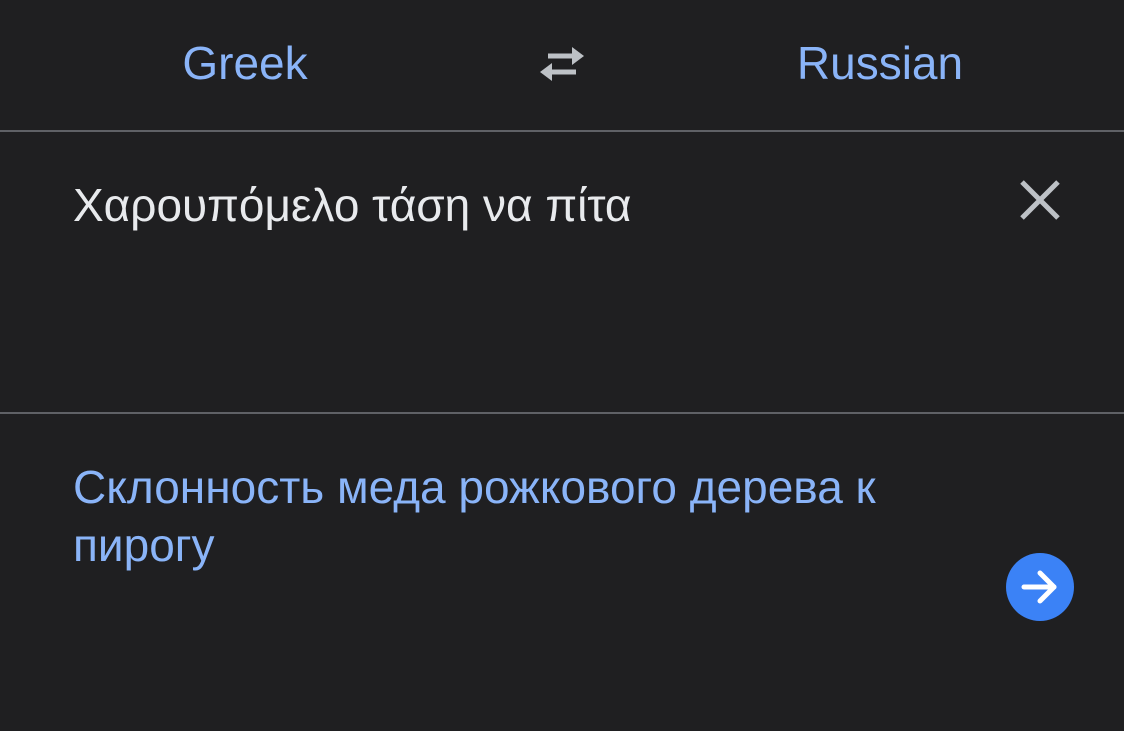 This screenshot has height=731, width=1124. I want to click on close-icon, so click(1040, 200).